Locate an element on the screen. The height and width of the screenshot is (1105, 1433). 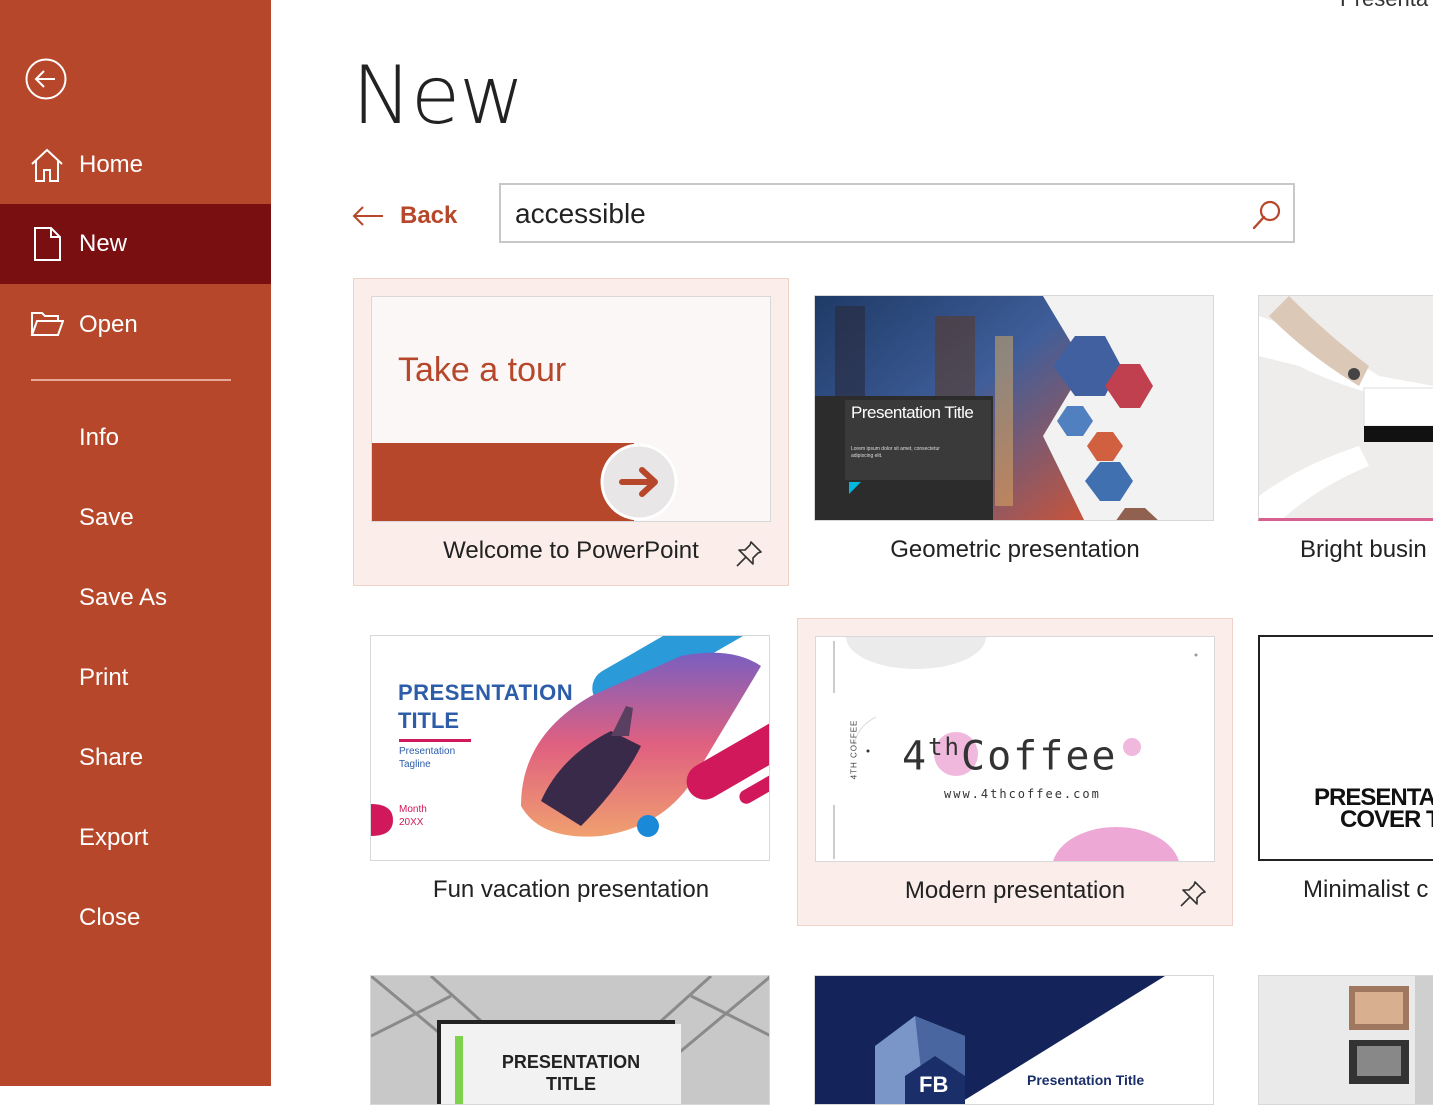
hands-photo-image is located at coordinates (1346, 407).